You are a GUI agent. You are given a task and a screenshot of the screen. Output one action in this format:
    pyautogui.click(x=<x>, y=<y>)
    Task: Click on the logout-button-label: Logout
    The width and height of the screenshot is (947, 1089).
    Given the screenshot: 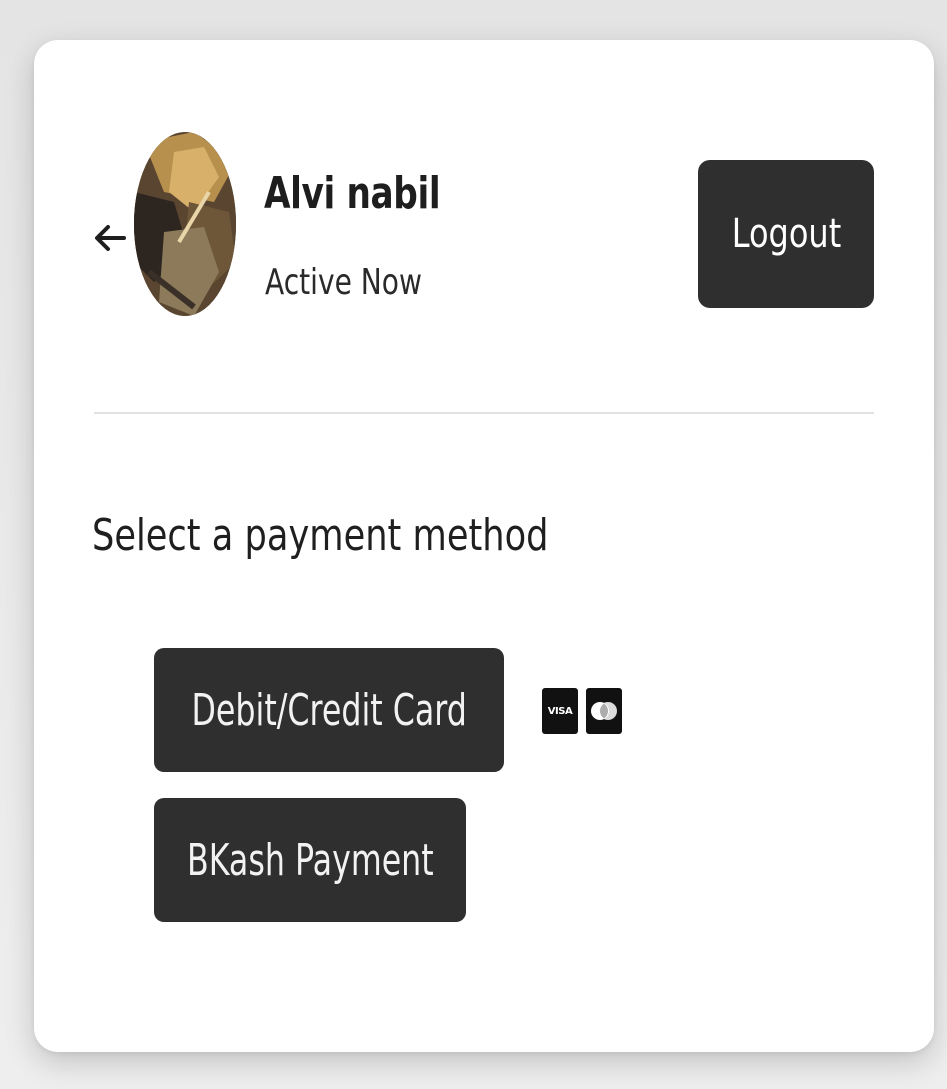 What is the action you would take?
    pyautogui.click(x=786, y=234)
    